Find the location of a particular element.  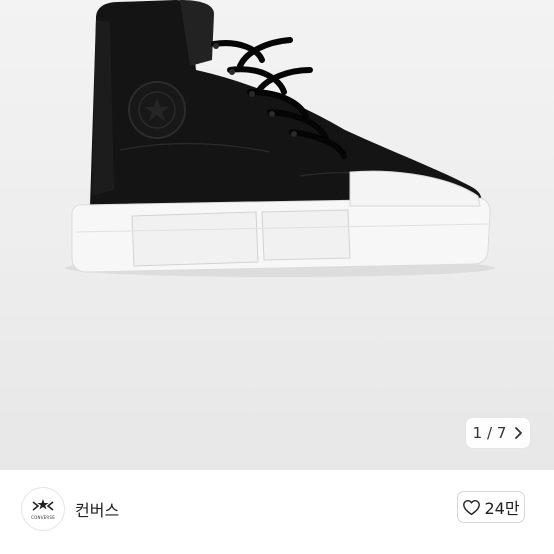

brand-logo: CONVERSE is located at coordinates (43, 509).